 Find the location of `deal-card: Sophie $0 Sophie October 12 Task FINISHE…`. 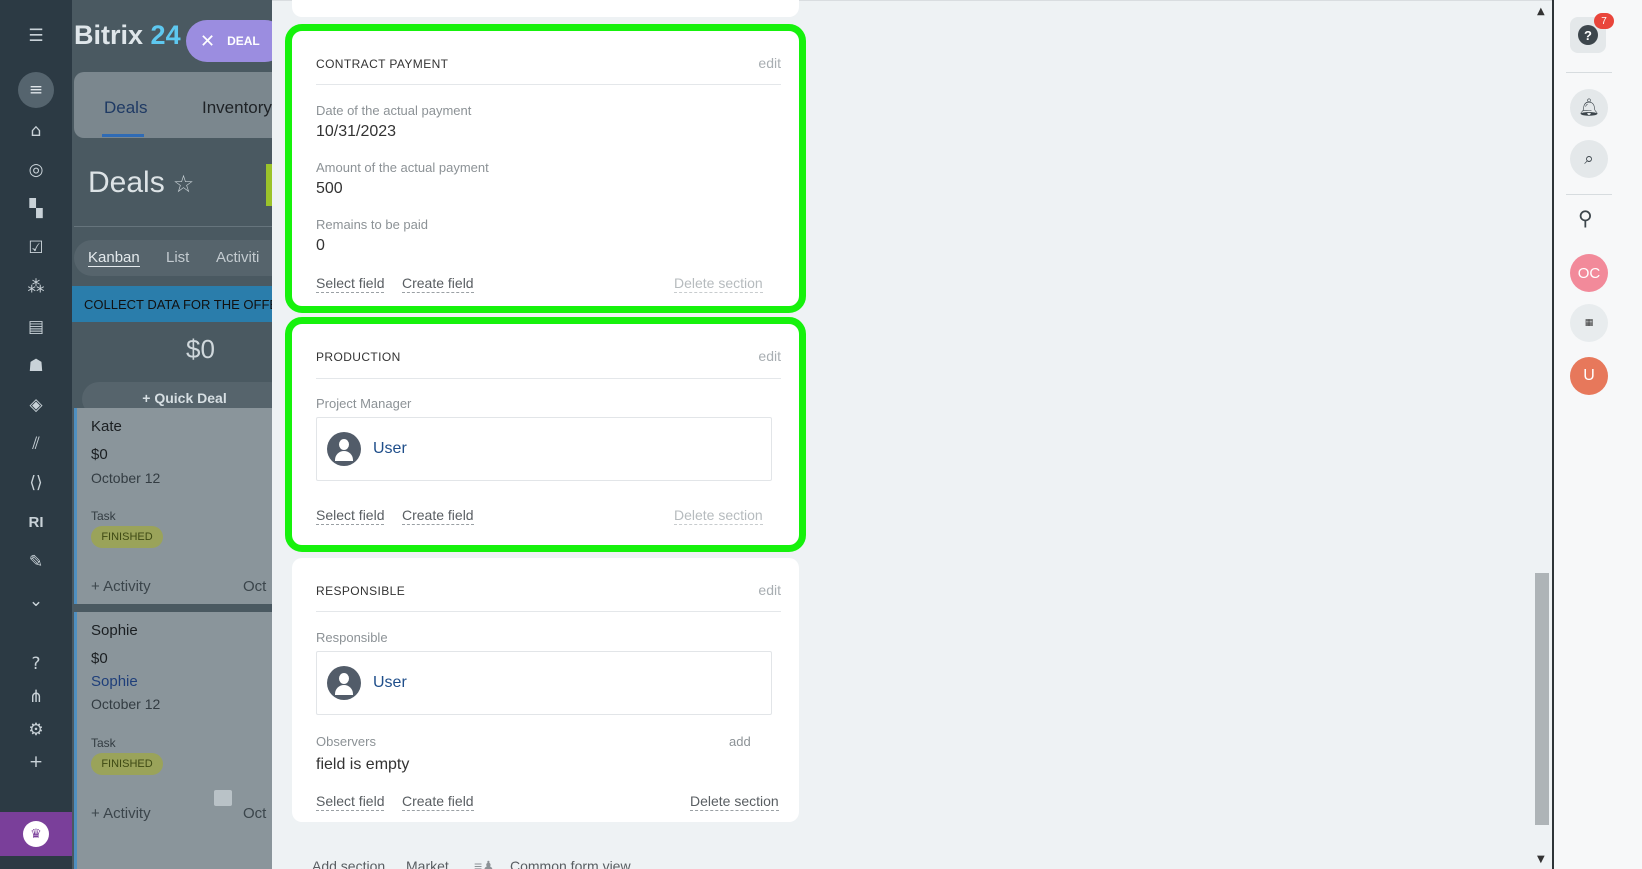

deal-card: Sophie $0 Sophie October 12 Task FINISHE… is located at coordinates (173, 740).